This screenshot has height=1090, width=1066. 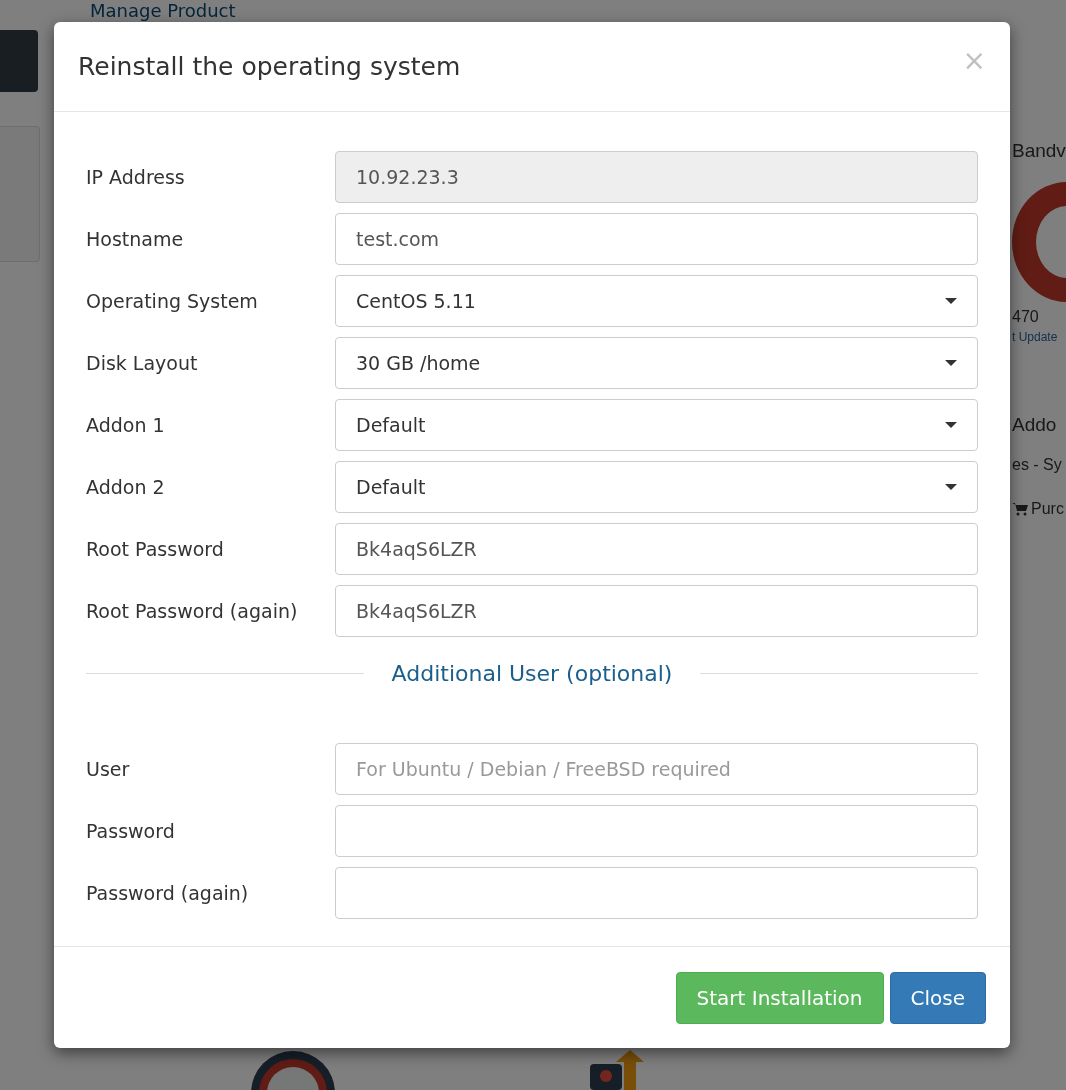 What do you see at coordinates (937, 997) in the screenshot?
I see `close-button: Close` at bounding box center [937, 997].